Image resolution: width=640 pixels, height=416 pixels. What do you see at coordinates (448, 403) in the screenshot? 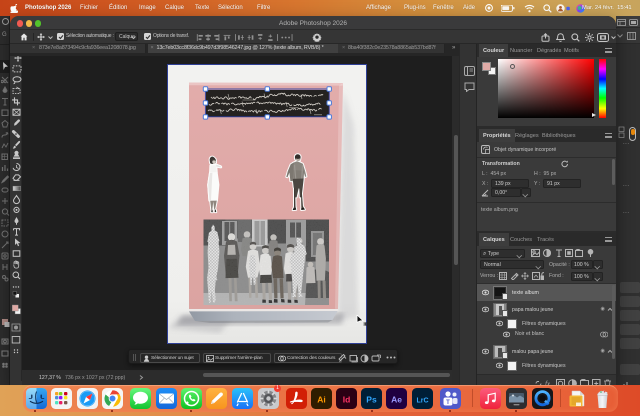
I see `svg-text: T` at bounding box center [448, 403].